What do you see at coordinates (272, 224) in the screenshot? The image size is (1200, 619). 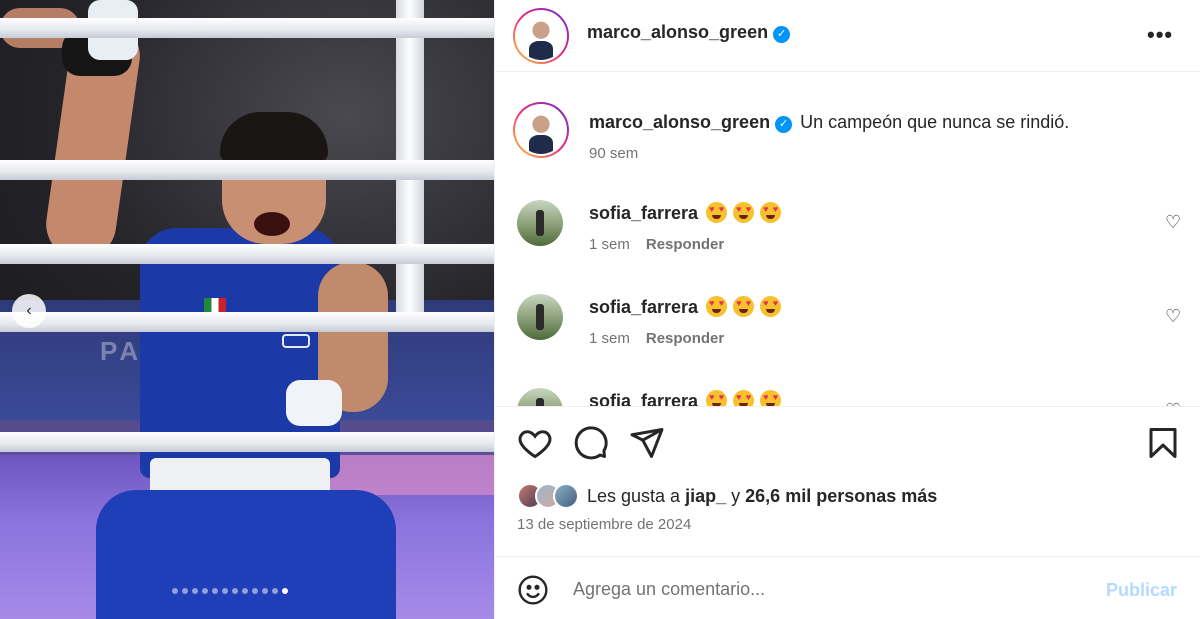 I see `boxer-mouth` at bounding box center [272, 224].